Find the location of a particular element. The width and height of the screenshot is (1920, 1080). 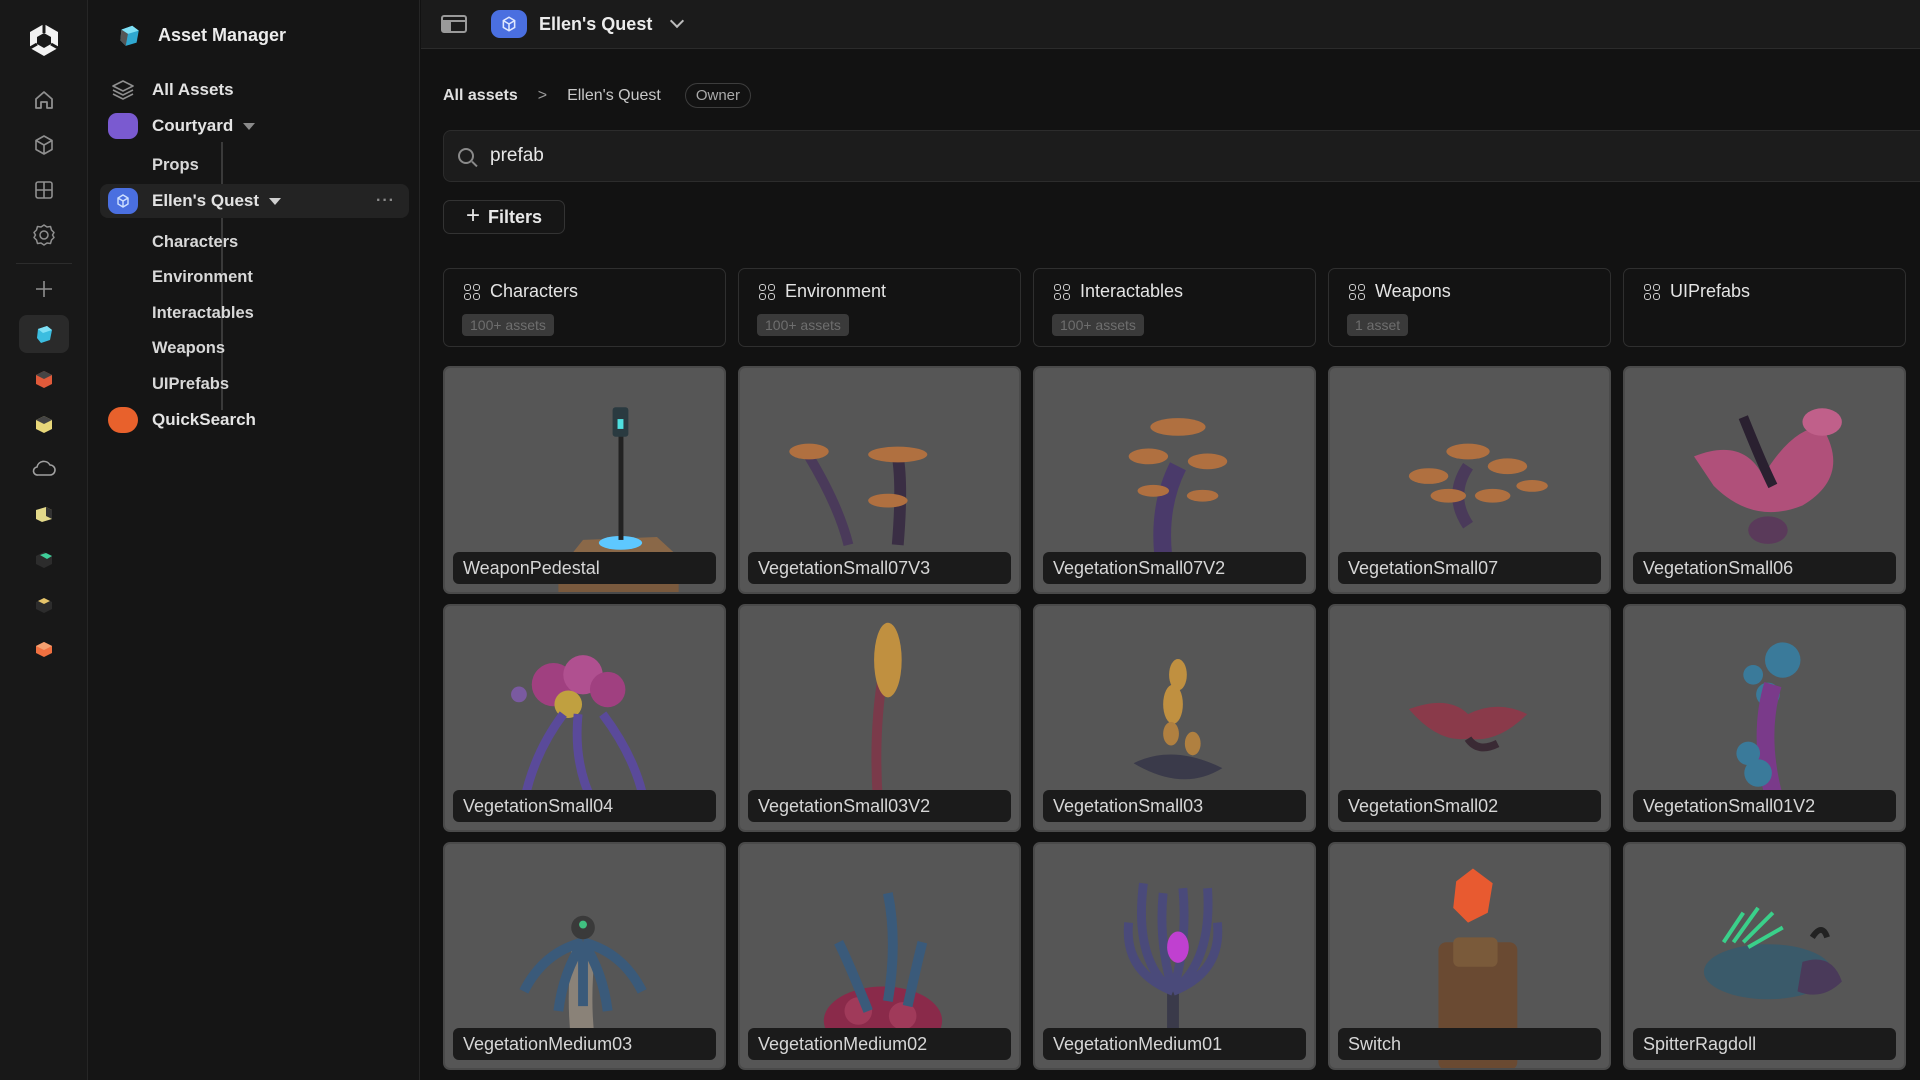

more-options-button: ··· is located at coordinates (385, 201).